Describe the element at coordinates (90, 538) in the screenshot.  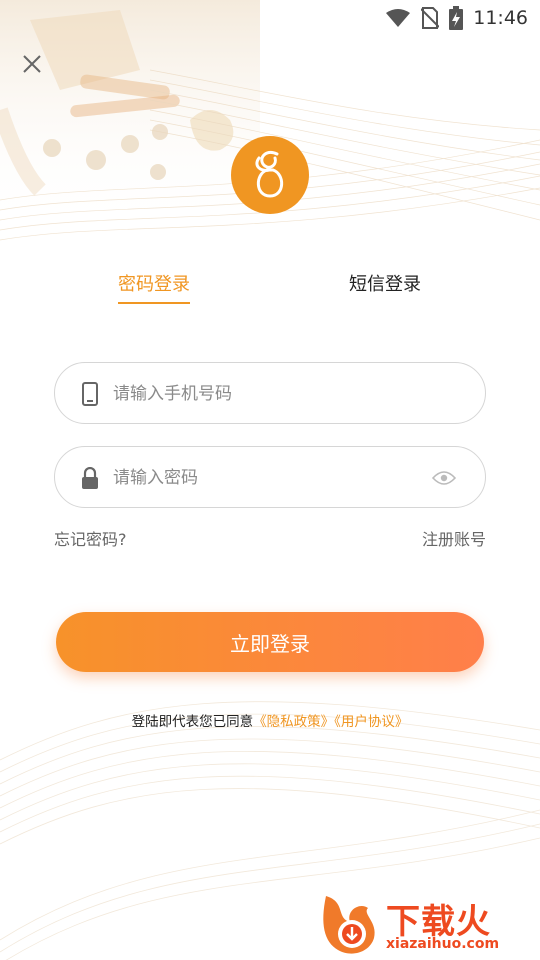
I see `forgot-password-link: 忘记密码?` at that location.